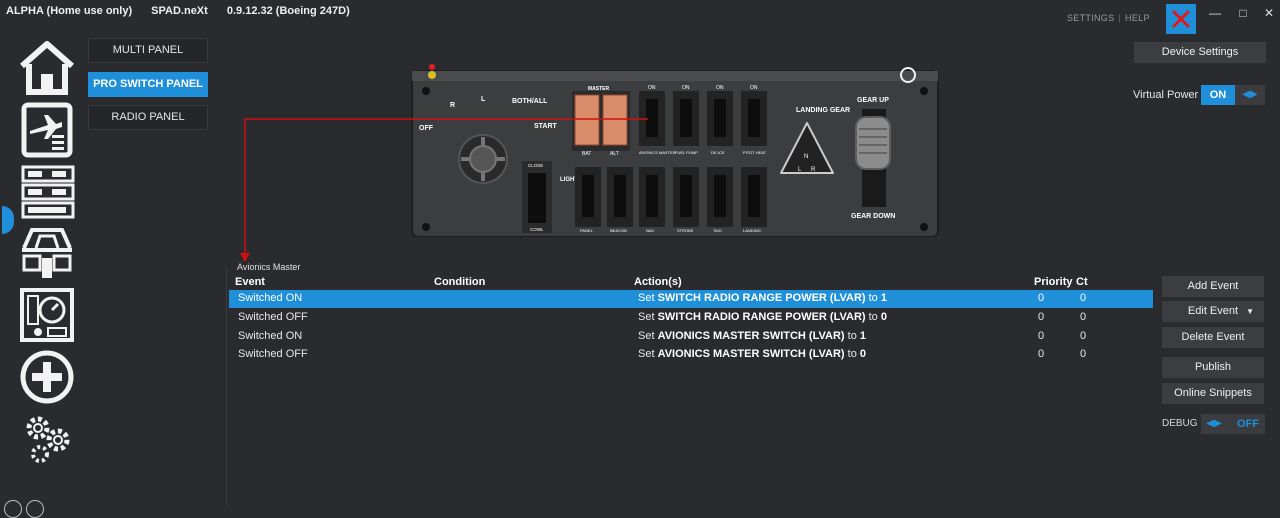 The height and width of the screenshot is (518, 1280). What do you see at coordinates (618, 230) in the screenshot?
I see `beacon-switch-label: BEACON` at bounding box center [618, 230].